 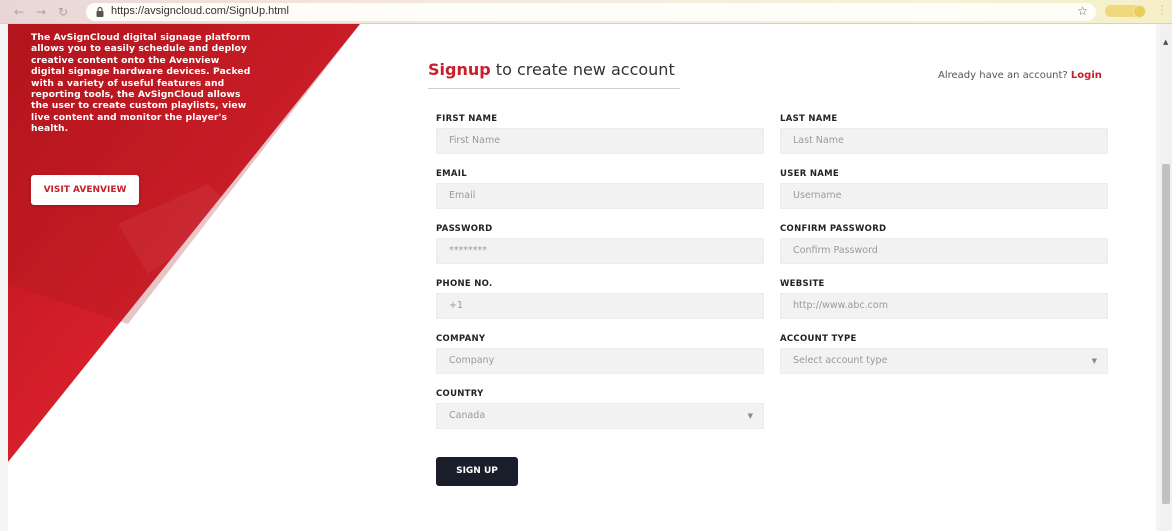 What do you see at coordinates (63, 12) in the screenshot?
I see `reload-icon: ↻` at bounding box center [63, 12].